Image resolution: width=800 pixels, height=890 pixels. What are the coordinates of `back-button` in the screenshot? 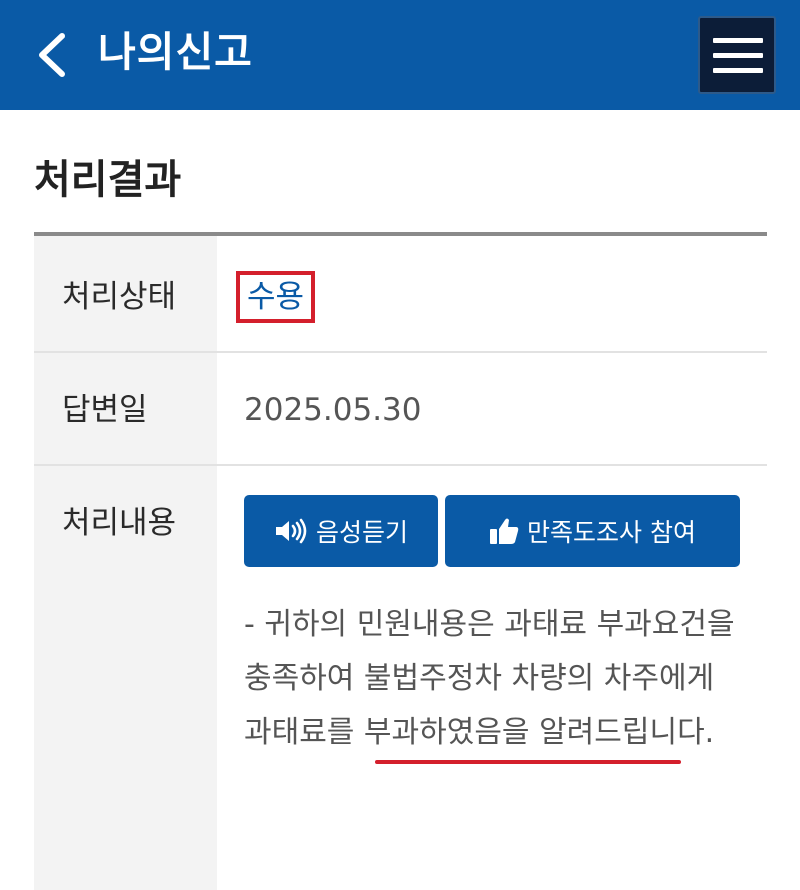 It's located at (54, 55).